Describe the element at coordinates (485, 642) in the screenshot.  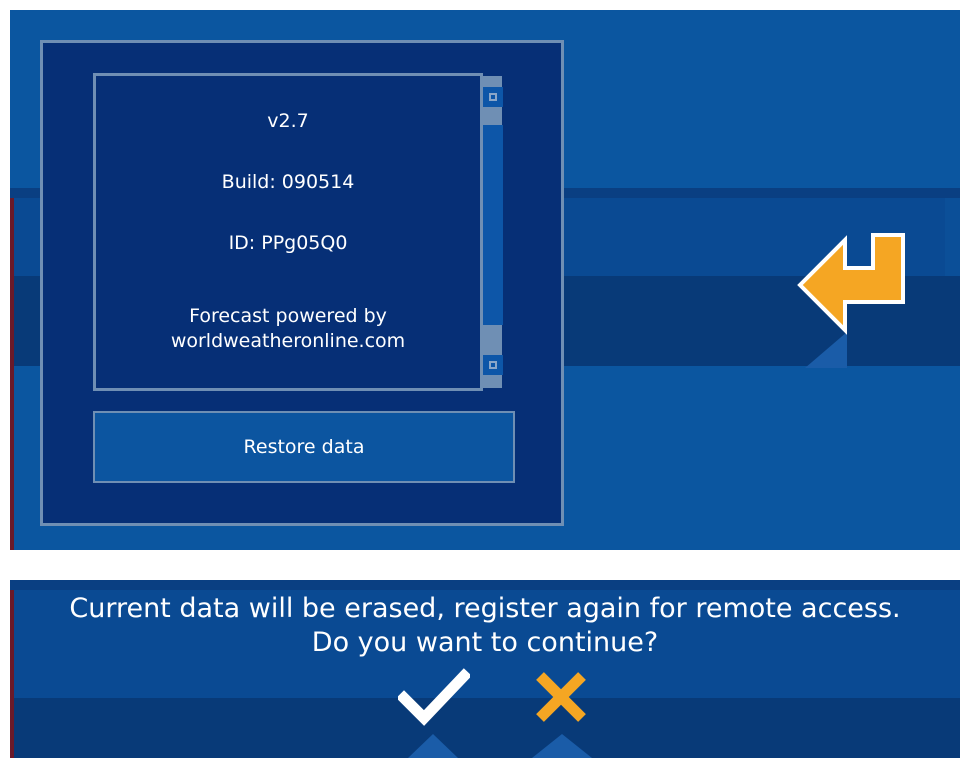
I see `confirm-message-line2: Do you want to continue?` at that location.